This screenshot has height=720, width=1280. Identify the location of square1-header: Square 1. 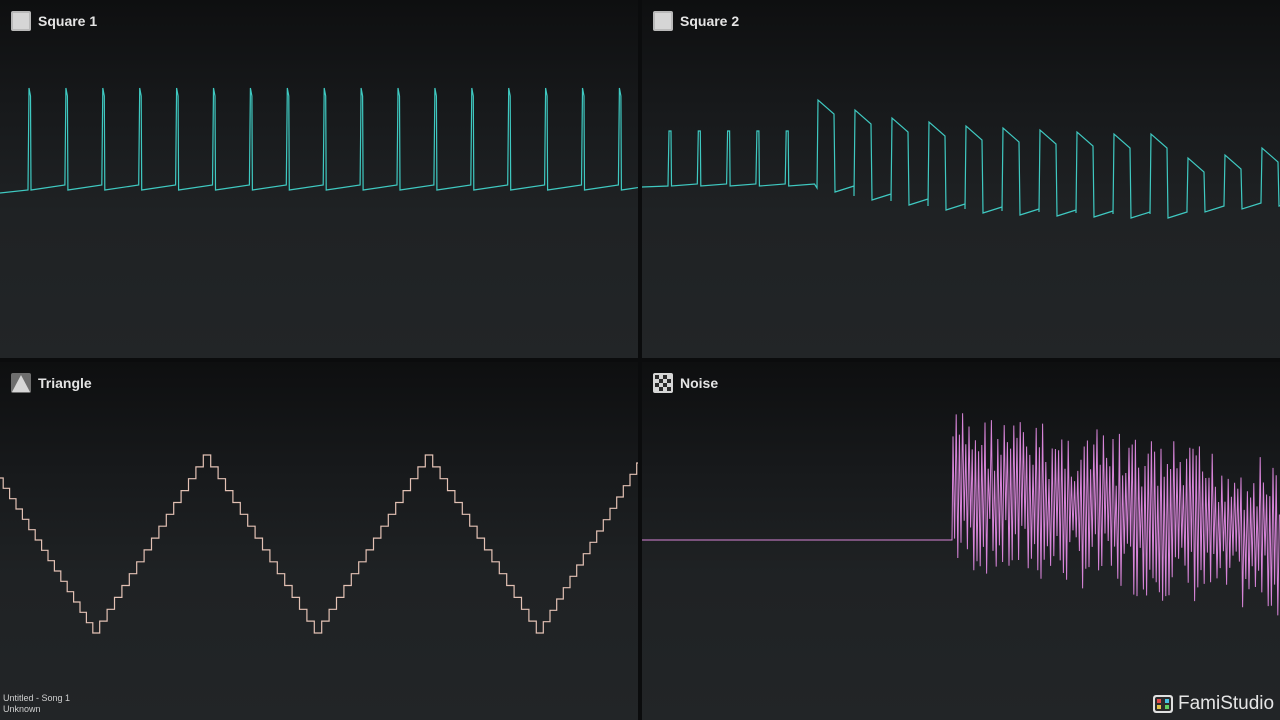
(53, 21).